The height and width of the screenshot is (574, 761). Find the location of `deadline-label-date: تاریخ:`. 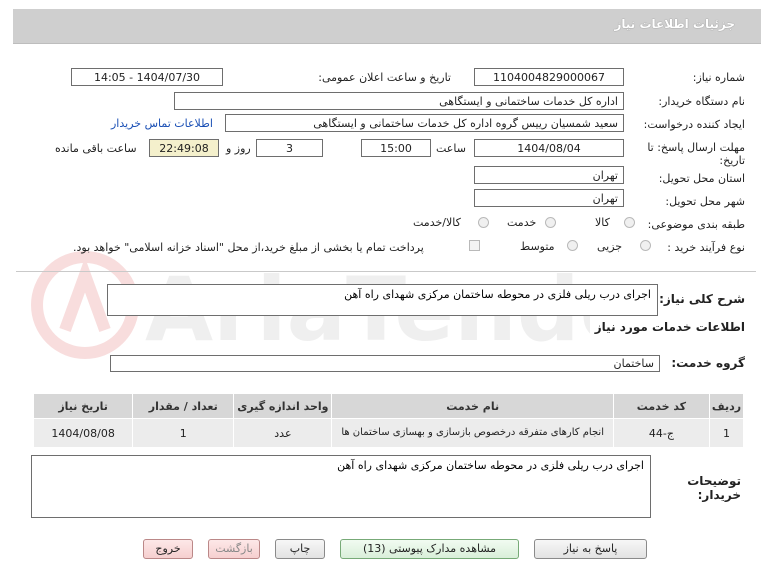

deadline-label-date: تاریخ: is located at coordinates (732, 160).